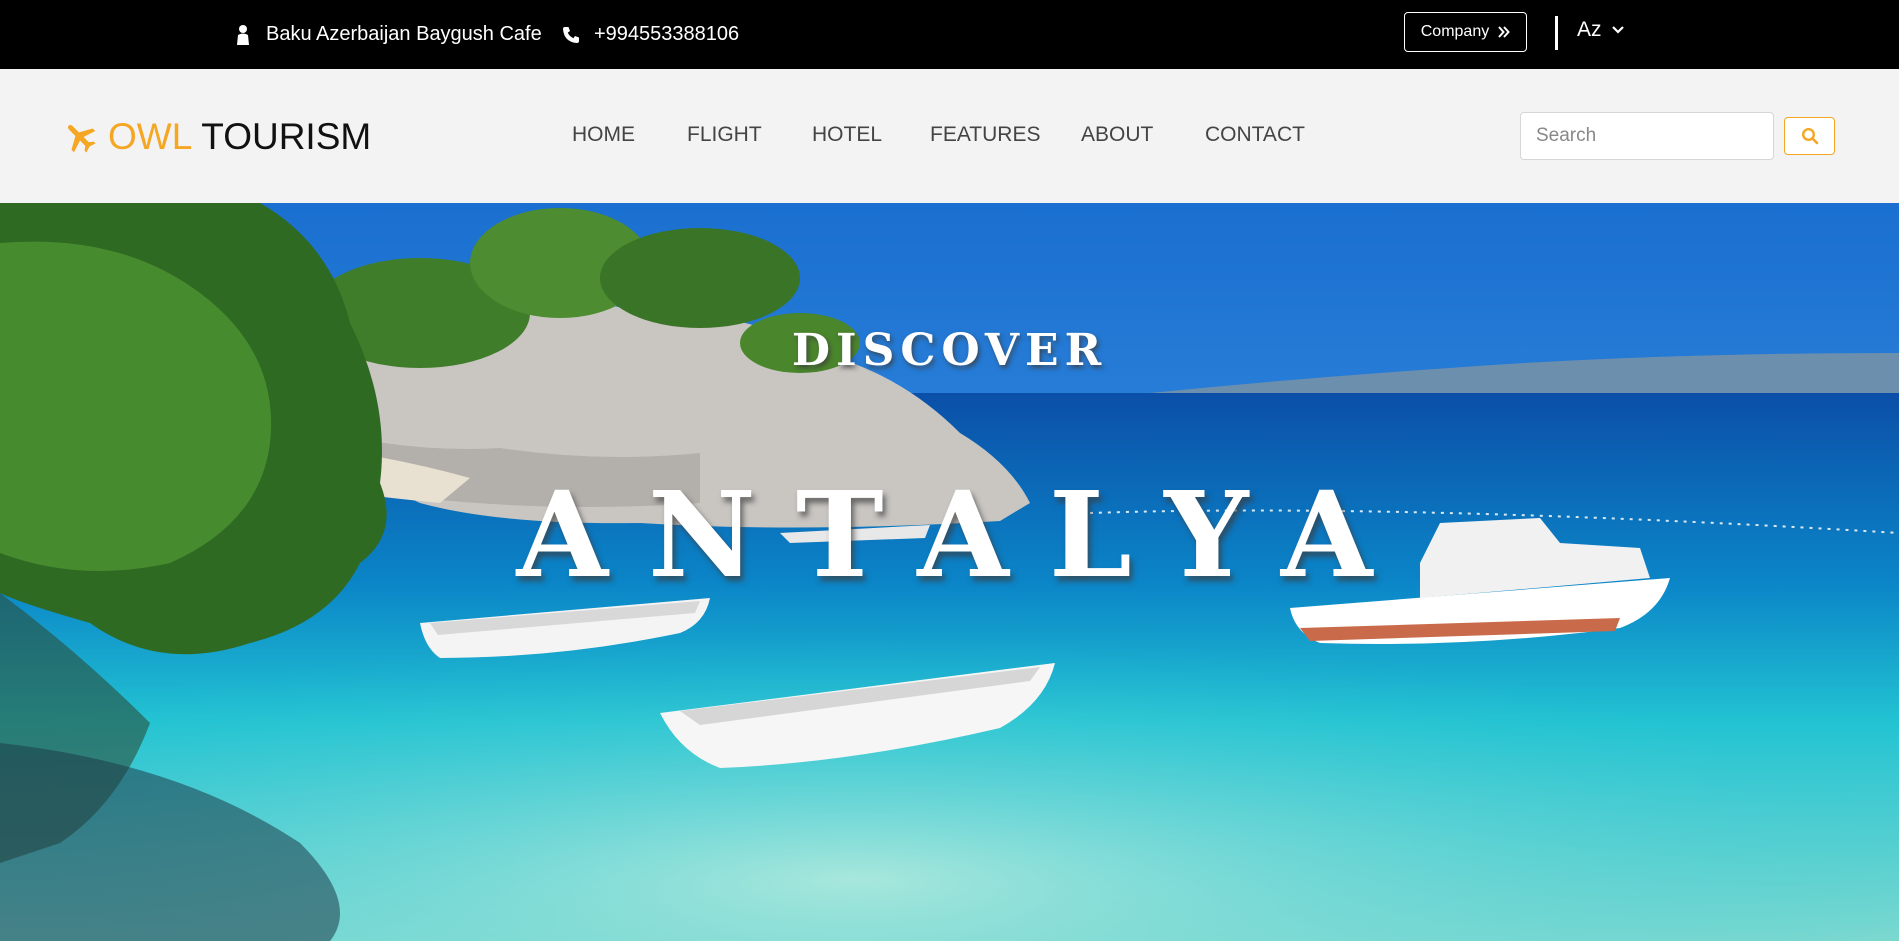 This screenshot has height=941, width=1899. I want to click on location-info: Baku Azerbaijan Baygush Cafe, so click(388, 34).